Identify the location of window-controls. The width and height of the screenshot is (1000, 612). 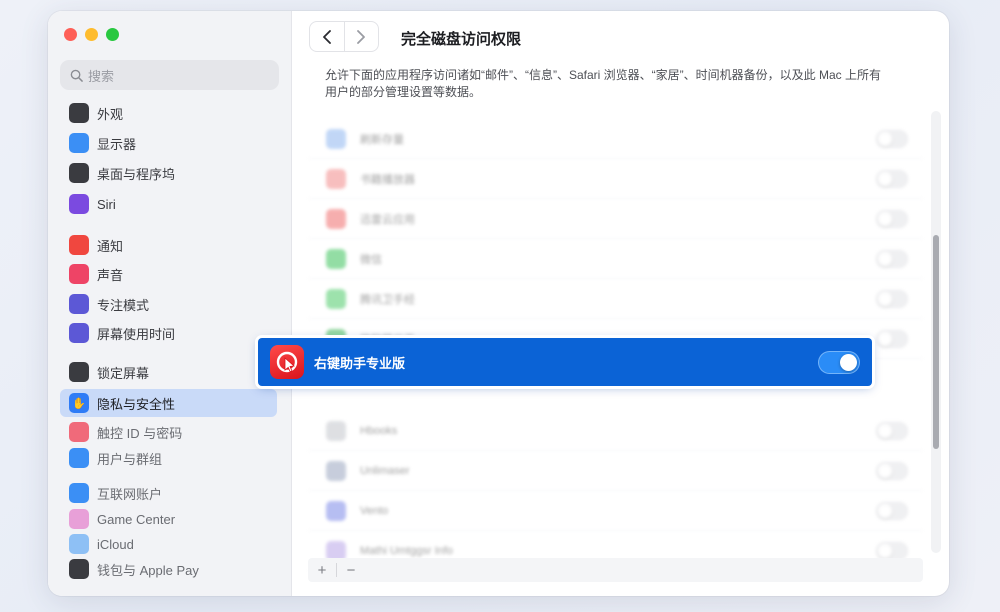
(91, 34).